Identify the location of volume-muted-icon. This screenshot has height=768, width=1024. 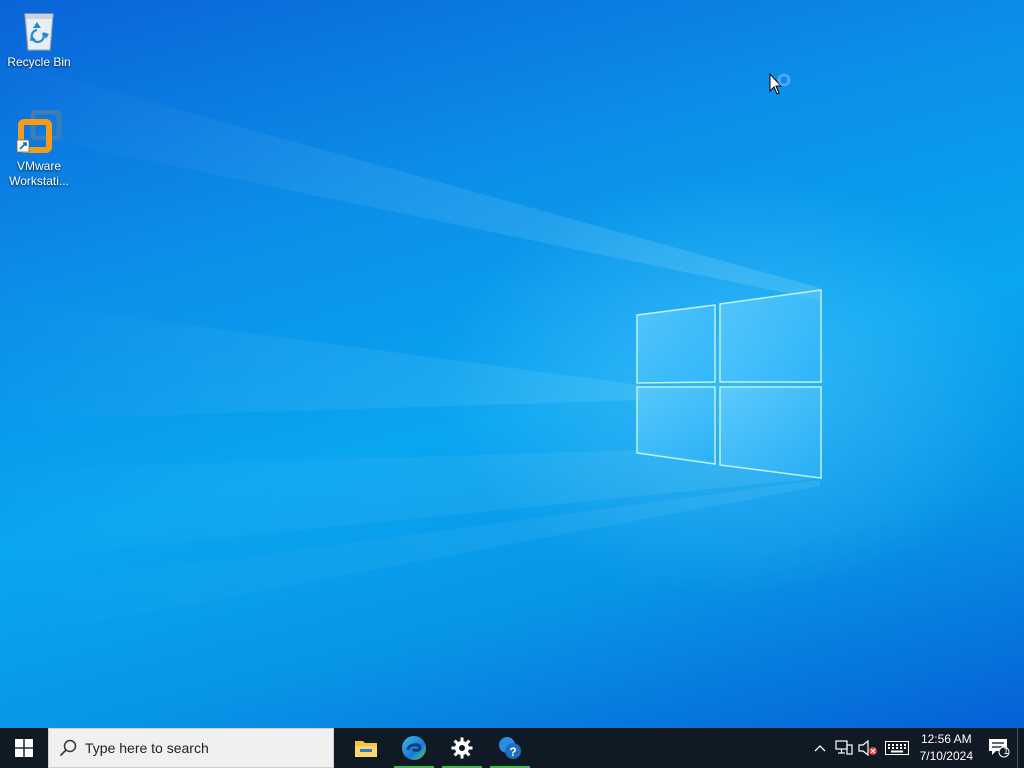
(867, 748).